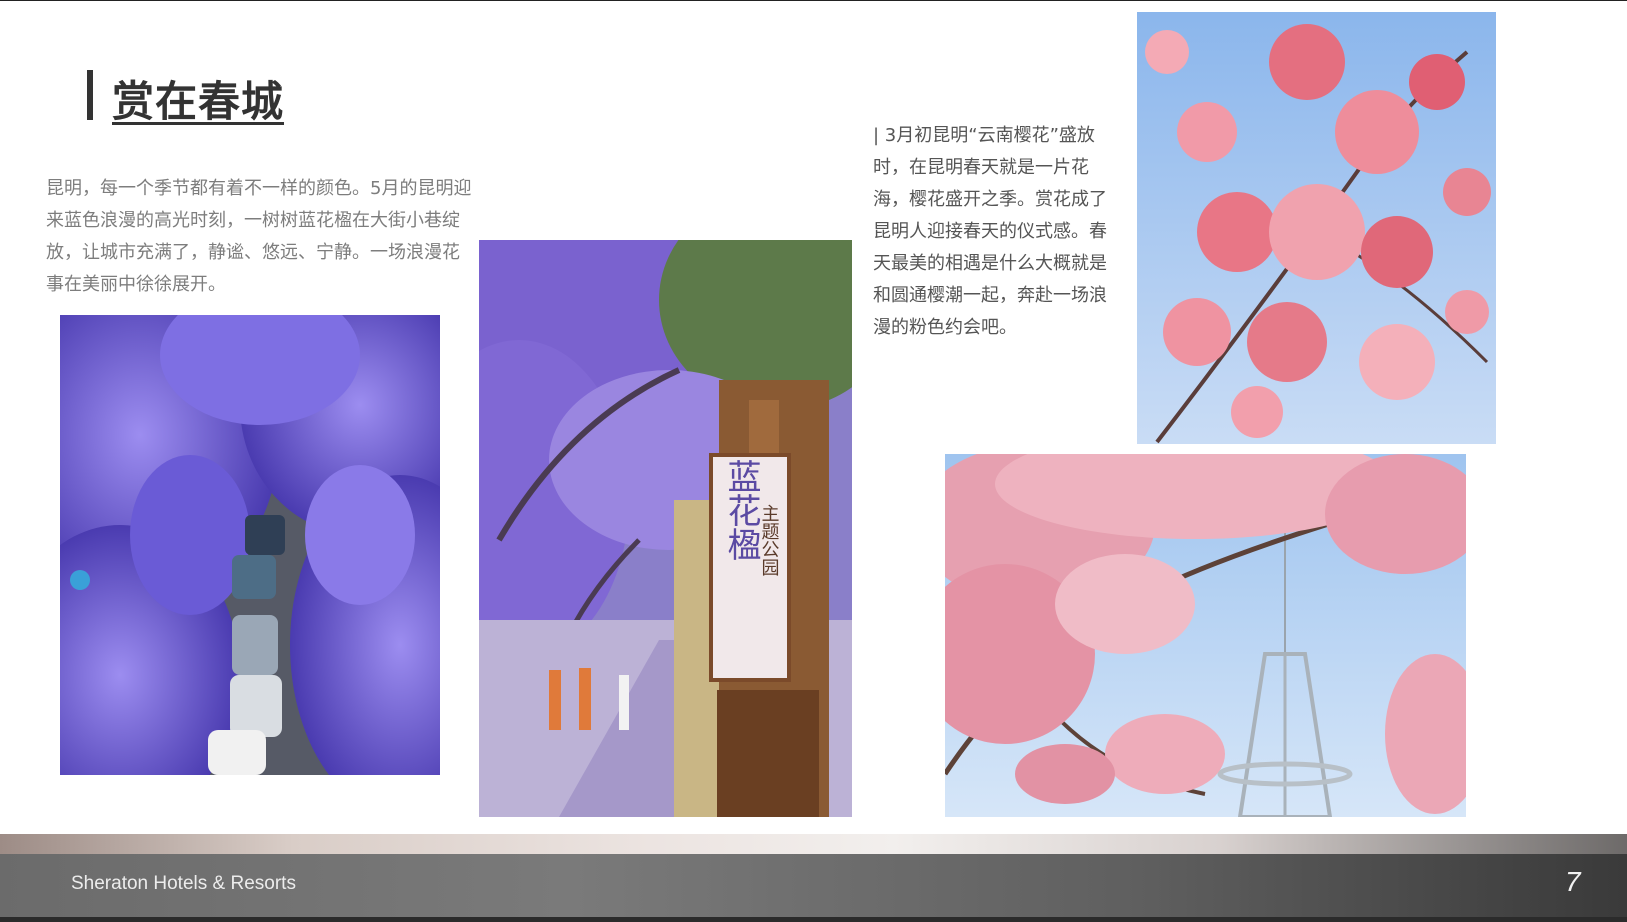  Describe the element at coordinates (183, 883) in the screenshot. I see `footer-brand: Sheraton Hotels & Resorts` at that location.